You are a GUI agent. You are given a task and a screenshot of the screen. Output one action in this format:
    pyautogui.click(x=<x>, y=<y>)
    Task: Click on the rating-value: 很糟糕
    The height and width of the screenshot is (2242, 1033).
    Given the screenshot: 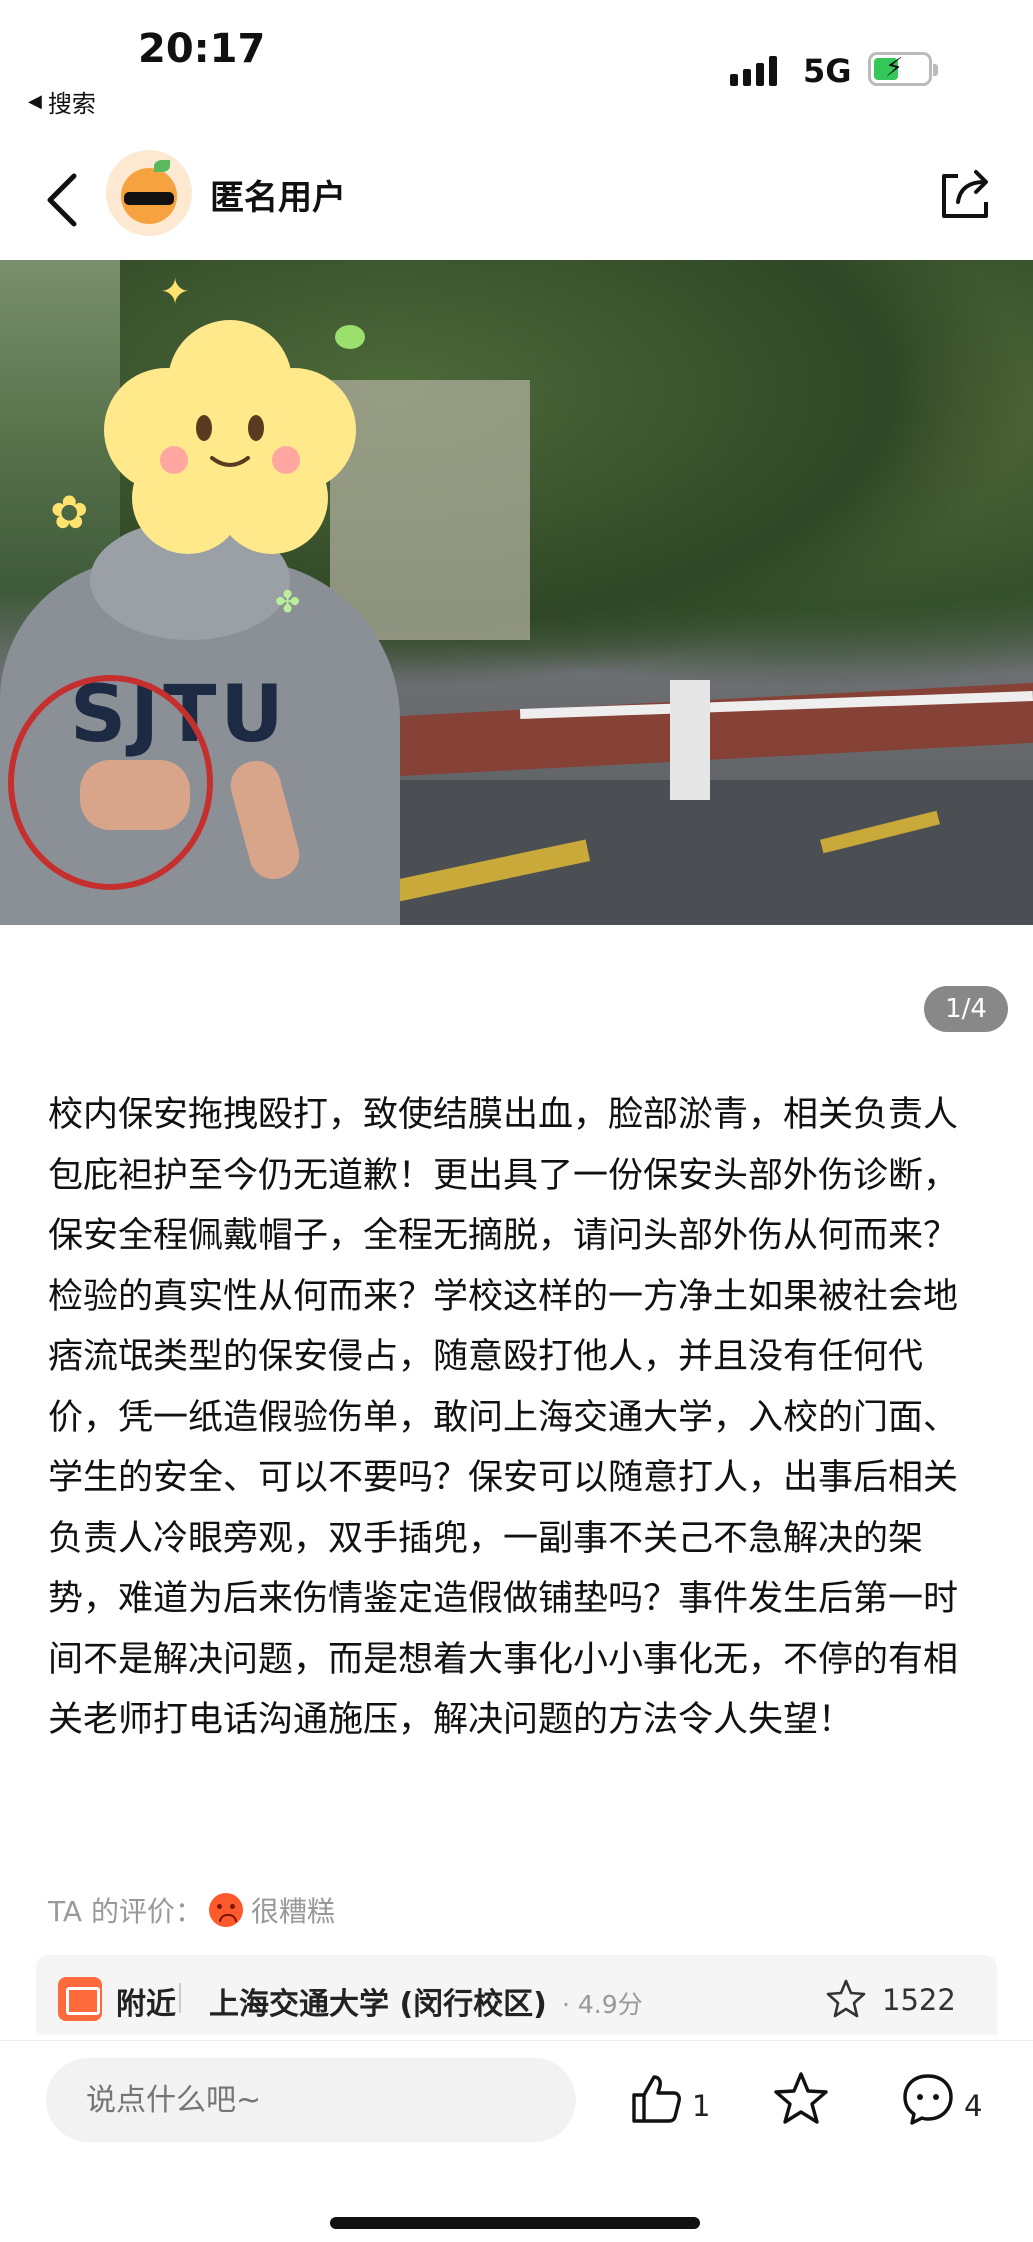 What is the action you would take?
    pyautogui.click(x=293, y=1911)
    